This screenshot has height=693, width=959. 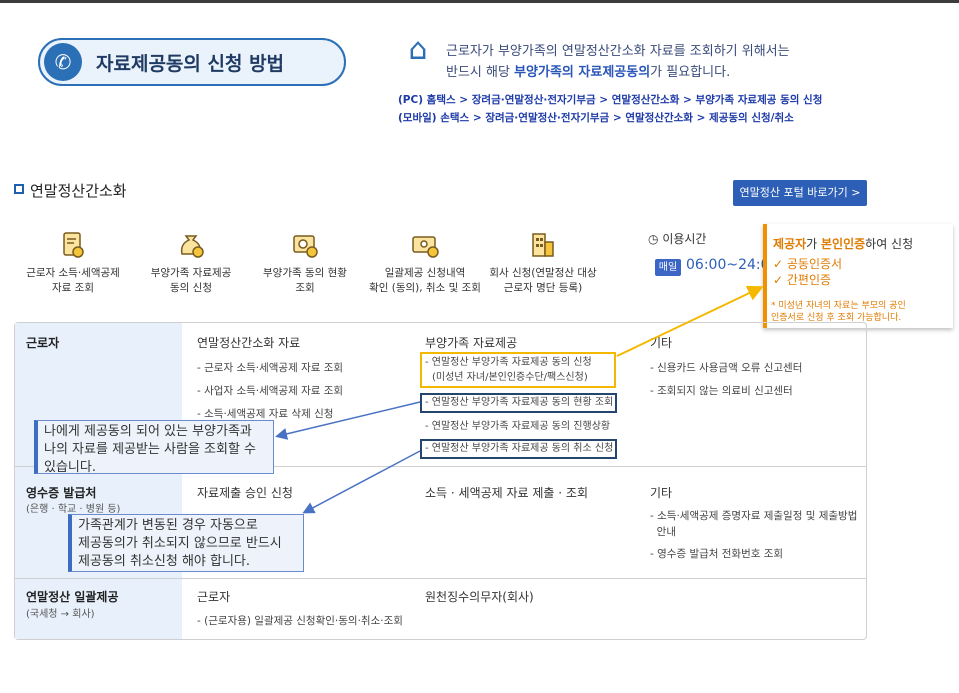 I want to click on arrow-cancel-to-note, so click(x=361, y=482).